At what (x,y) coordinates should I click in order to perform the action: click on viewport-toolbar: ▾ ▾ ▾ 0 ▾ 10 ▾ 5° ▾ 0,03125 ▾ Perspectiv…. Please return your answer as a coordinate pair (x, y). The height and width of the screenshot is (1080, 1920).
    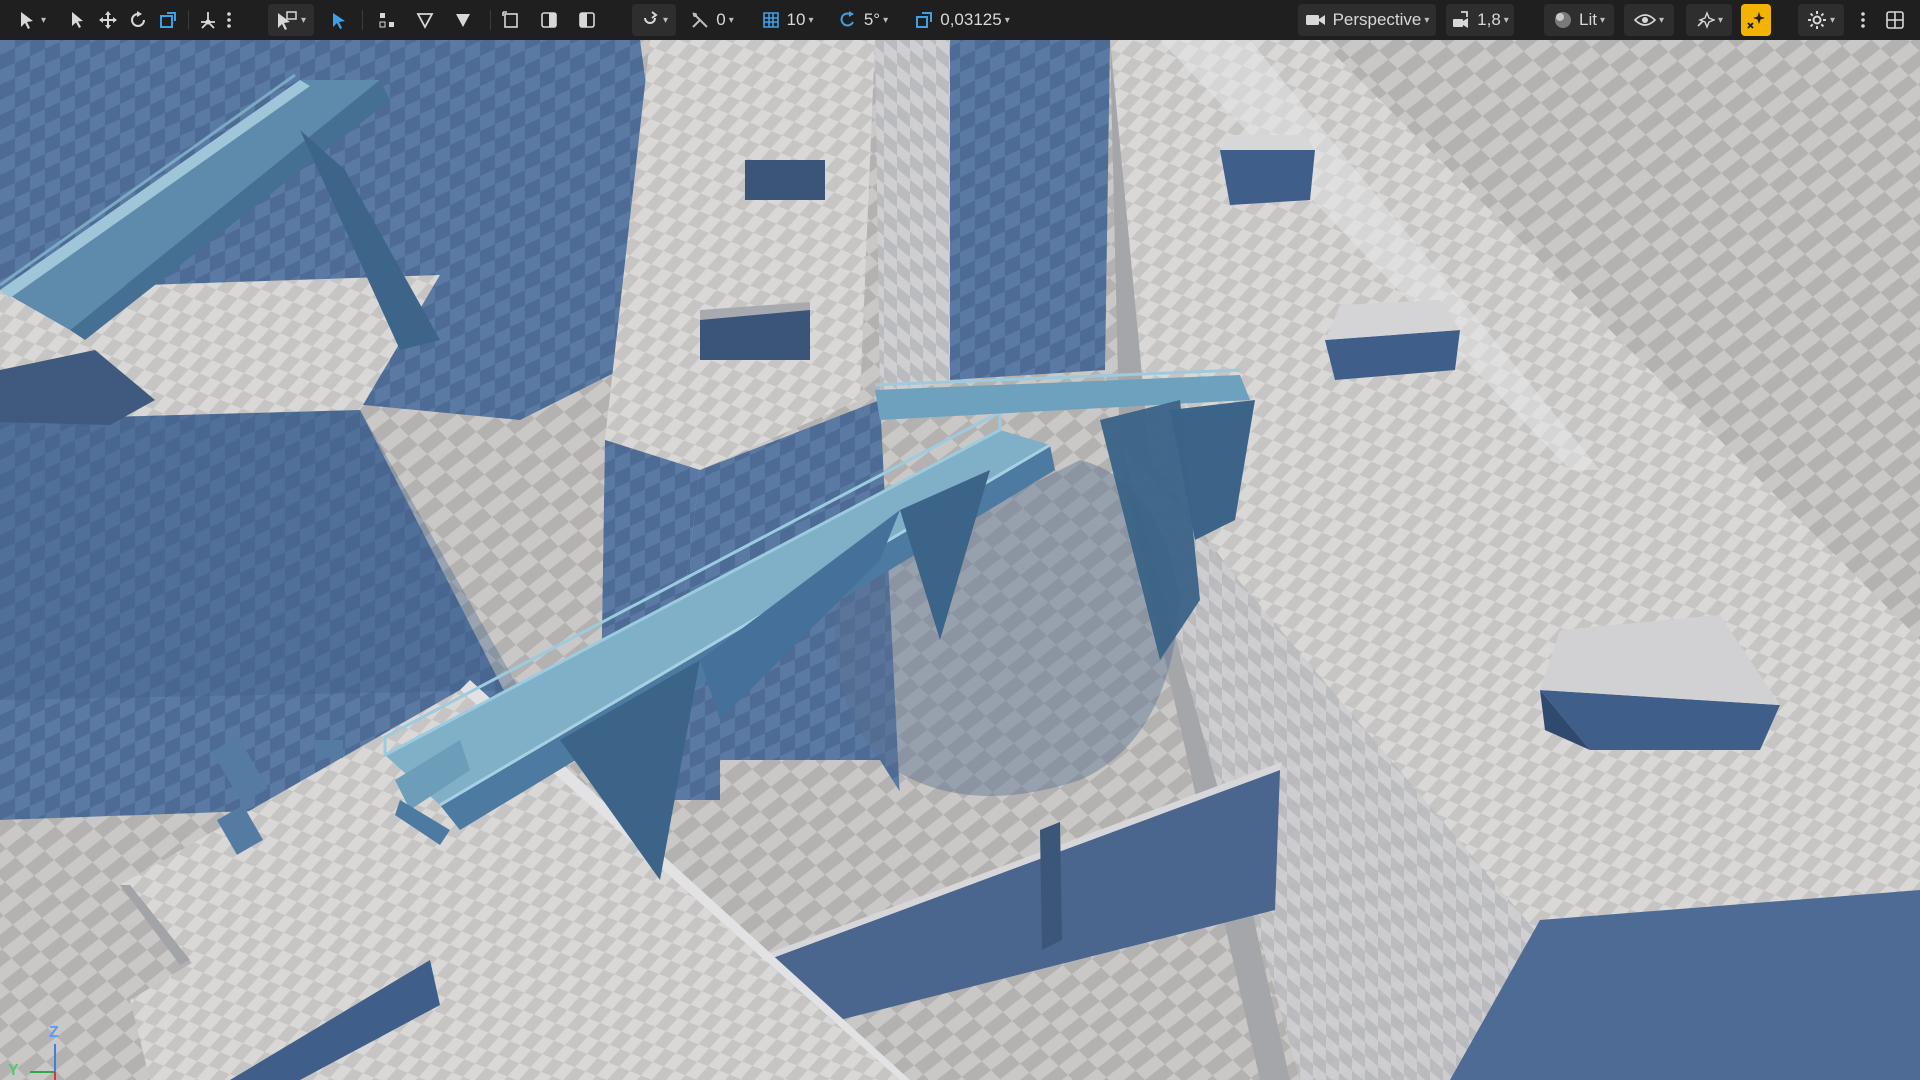
    Looking at the image, I should click on (960, 20).